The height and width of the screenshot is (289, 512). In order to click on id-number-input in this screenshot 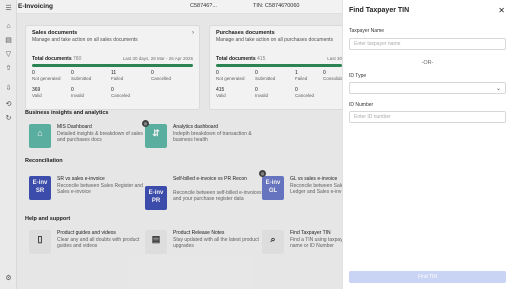, I will do `click(427, 117)`.